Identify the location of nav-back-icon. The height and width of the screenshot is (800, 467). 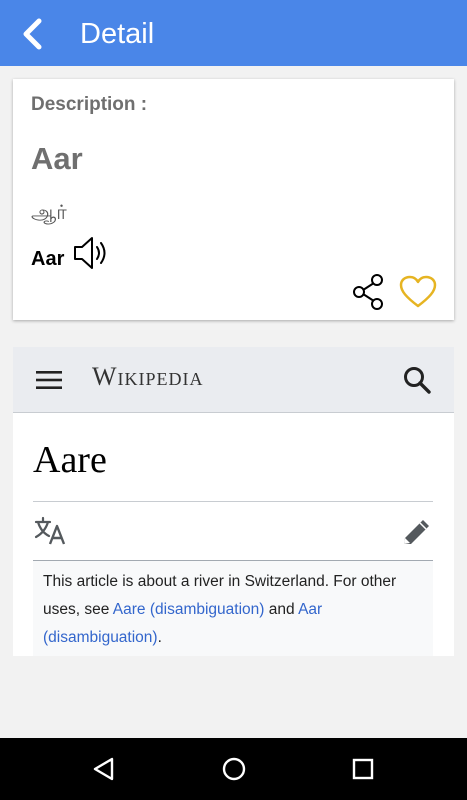
(103, 769).